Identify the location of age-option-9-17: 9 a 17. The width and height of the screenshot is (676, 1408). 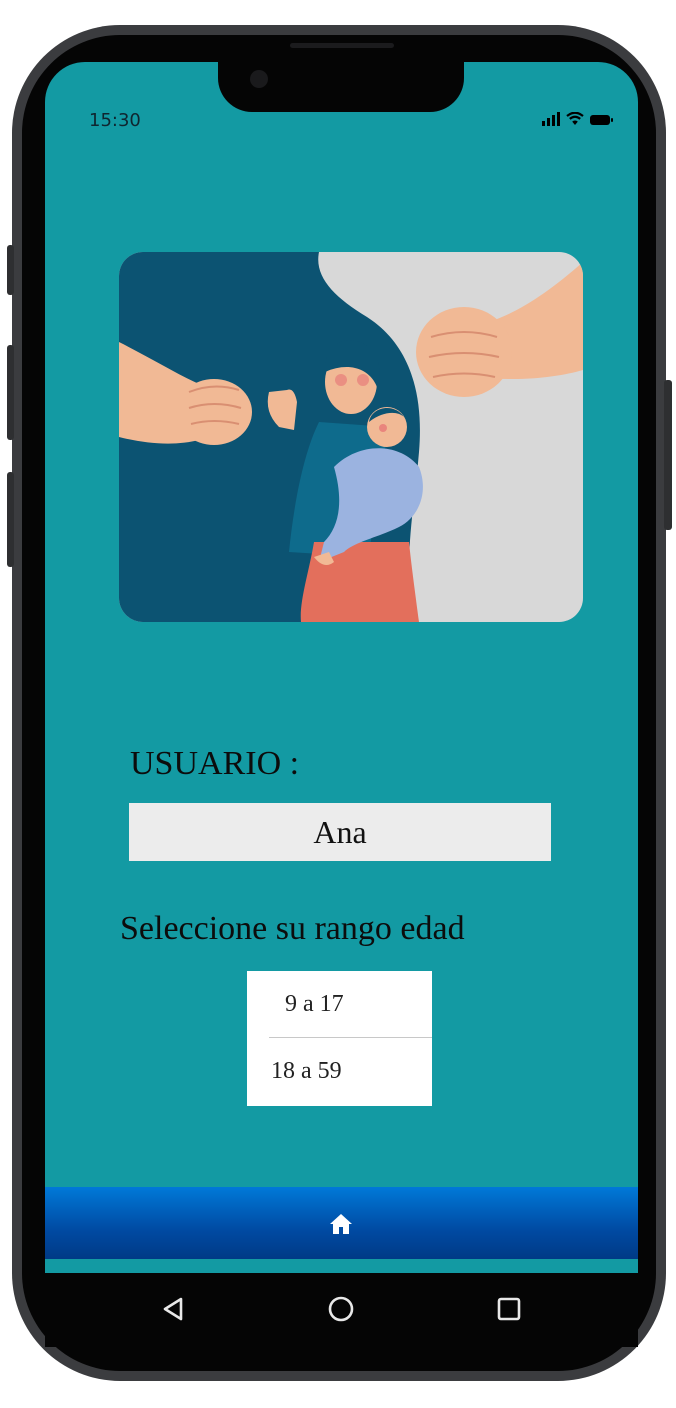
(314, 1004).